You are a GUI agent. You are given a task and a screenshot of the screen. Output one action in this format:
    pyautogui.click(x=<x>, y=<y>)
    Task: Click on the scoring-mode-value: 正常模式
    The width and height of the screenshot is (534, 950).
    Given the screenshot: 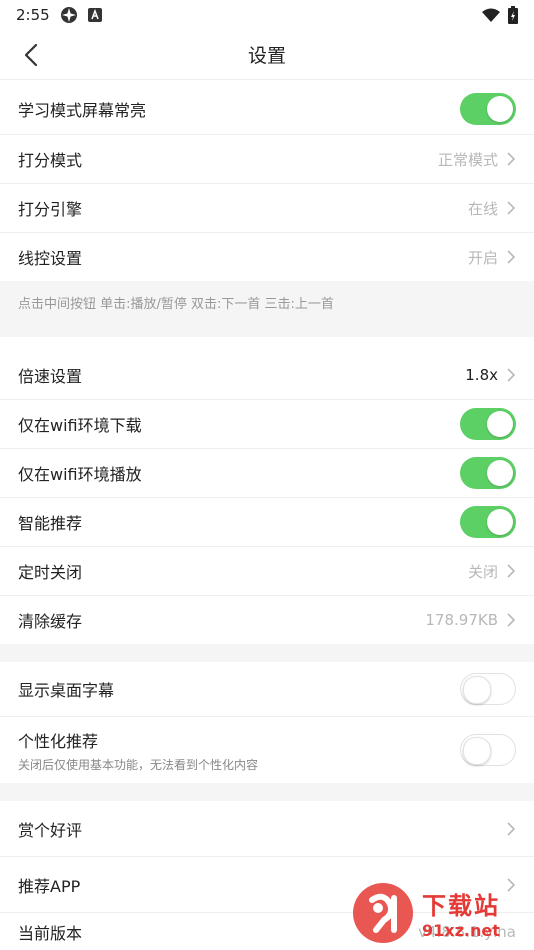 What is the action you would take?
    pyautogui.click(x=467, y=159)
    